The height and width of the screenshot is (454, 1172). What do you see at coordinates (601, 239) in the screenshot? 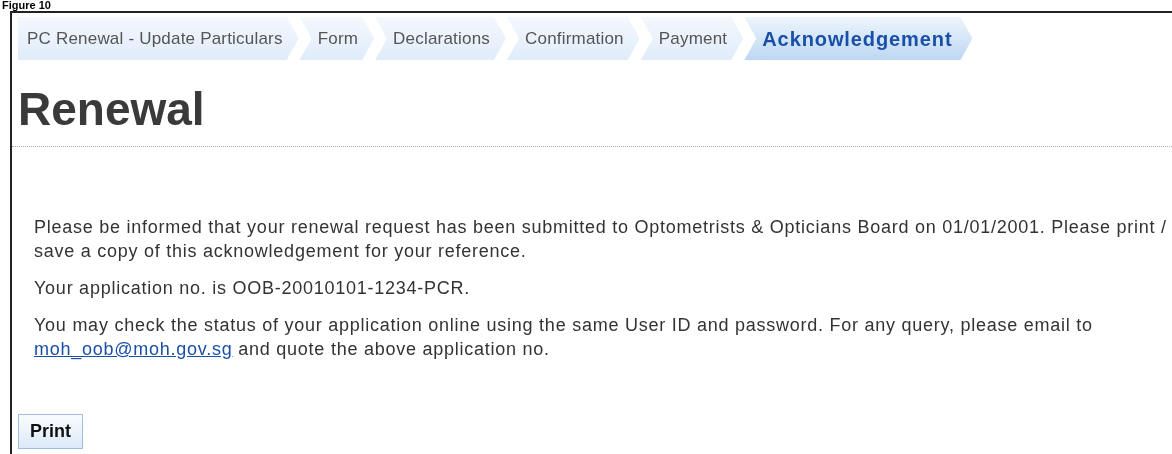
I see `message-paragraph: Please be informed that your renewal request has been submitted to Optometrists & Opticians Board on 01/01/2001. Please print / save a copy of this acknowledgement for your reference.` at bounding box center [601, 239].